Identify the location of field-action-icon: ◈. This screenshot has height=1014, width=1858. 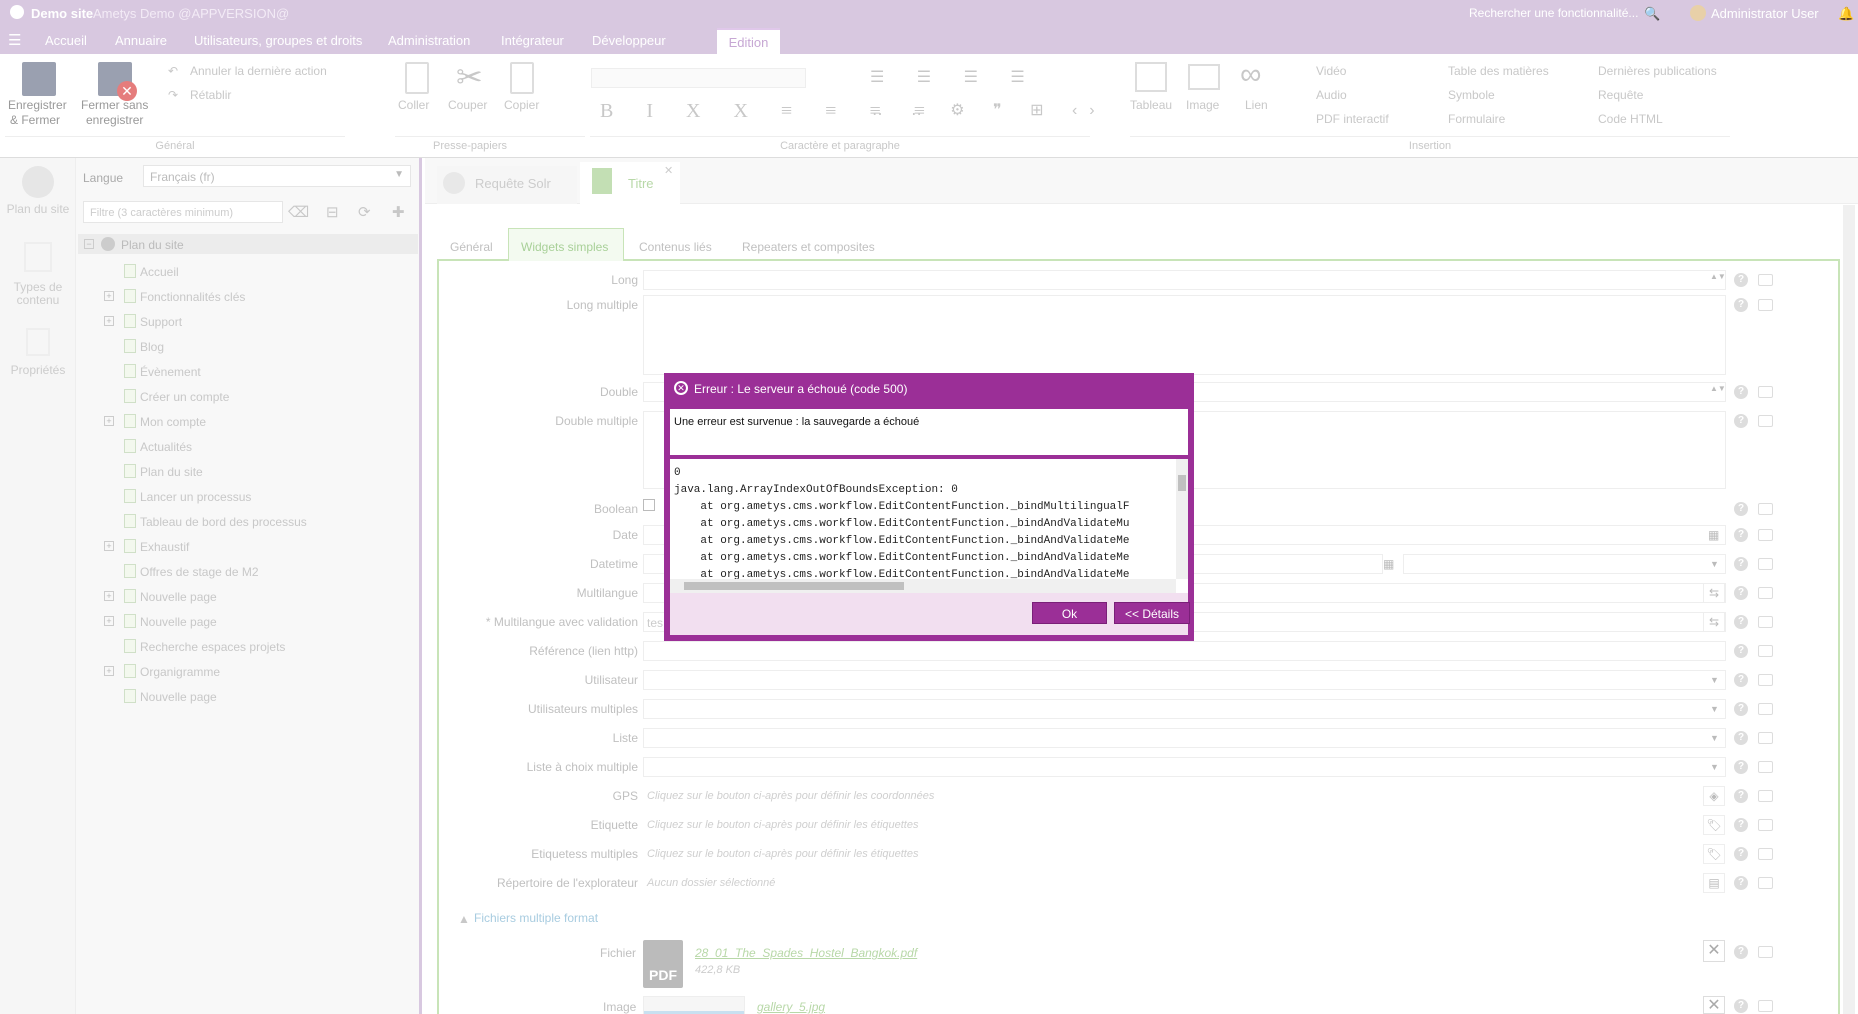
(1714, 796).